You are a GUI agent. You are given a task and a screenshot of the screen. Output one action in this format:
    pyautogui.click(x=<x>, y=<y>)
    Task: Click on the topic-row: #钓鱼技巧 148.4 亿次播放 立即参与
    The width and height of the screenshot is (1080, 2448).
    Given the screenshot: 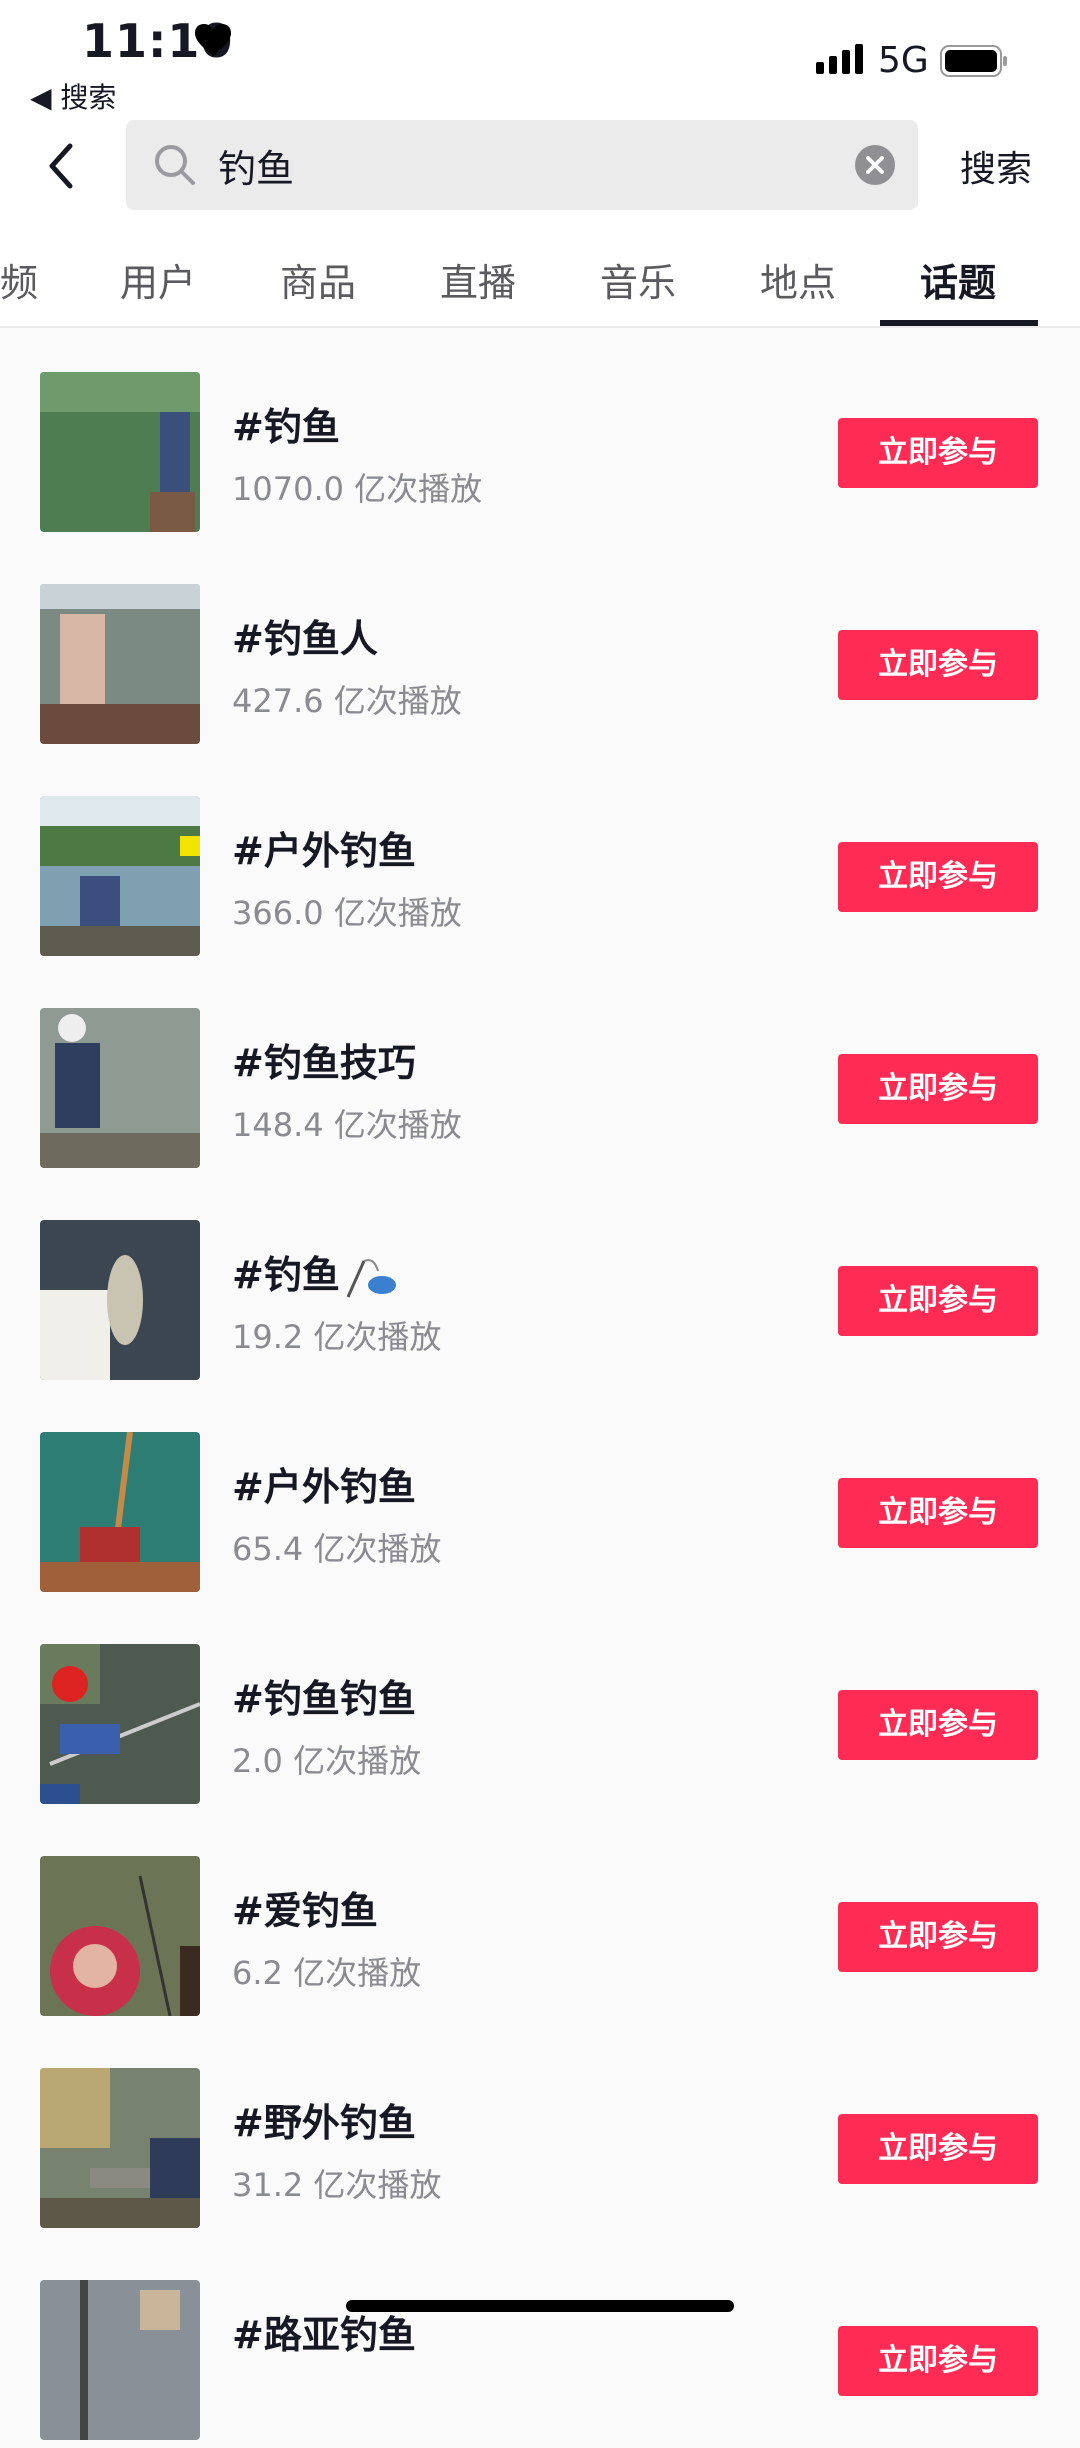 What is the action you would take?
    pyautogui.click(x=540, y=1070)
    